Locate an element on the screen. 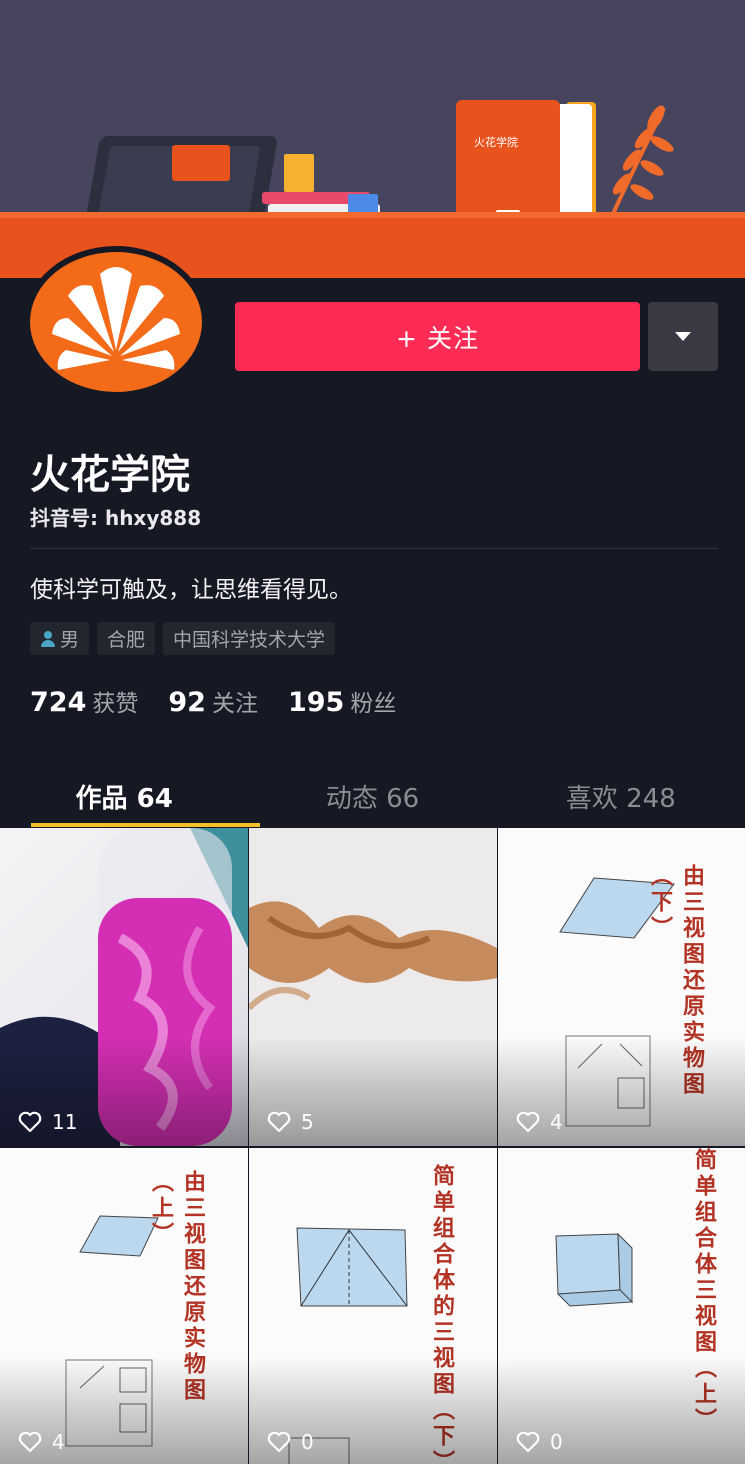  content-tabs: 作品 64 动态 66 喜欢 248 is located at coordinates (372, 796).